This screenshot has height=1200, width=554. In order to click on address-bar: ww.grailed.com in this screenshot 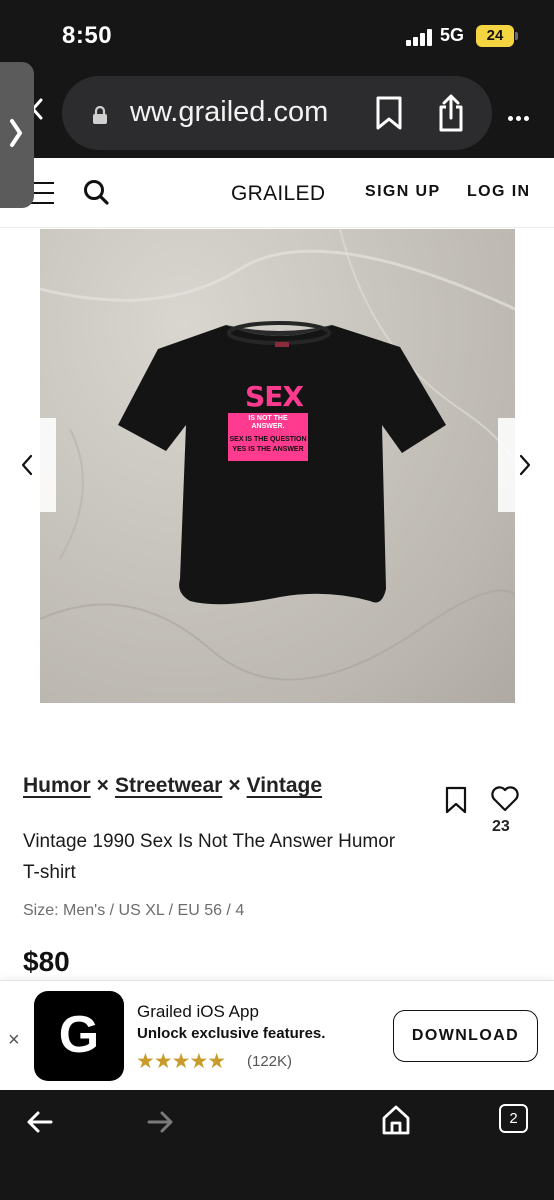, I will do `click(277, 113)`.